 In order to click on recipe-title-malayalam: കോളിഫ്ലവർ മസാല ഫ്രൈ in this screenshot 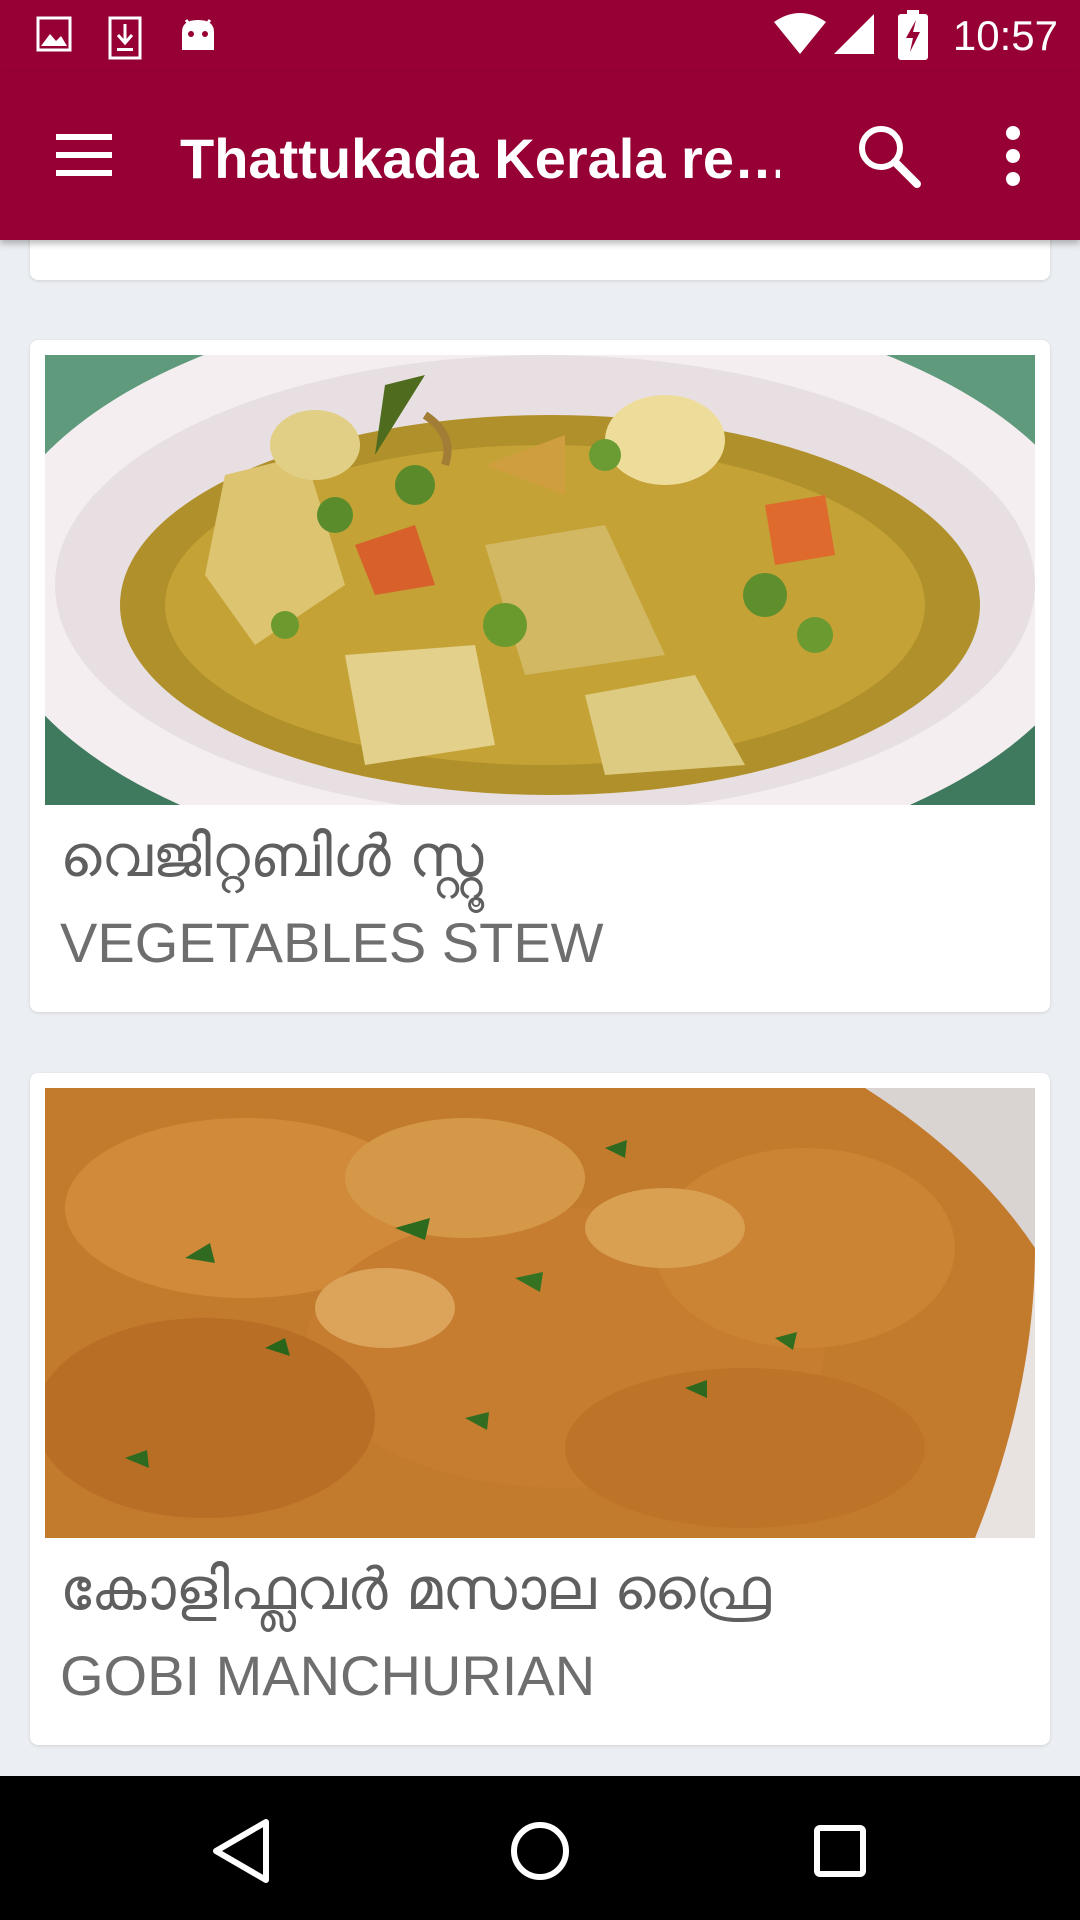, I will do `click(415, 1589)`.